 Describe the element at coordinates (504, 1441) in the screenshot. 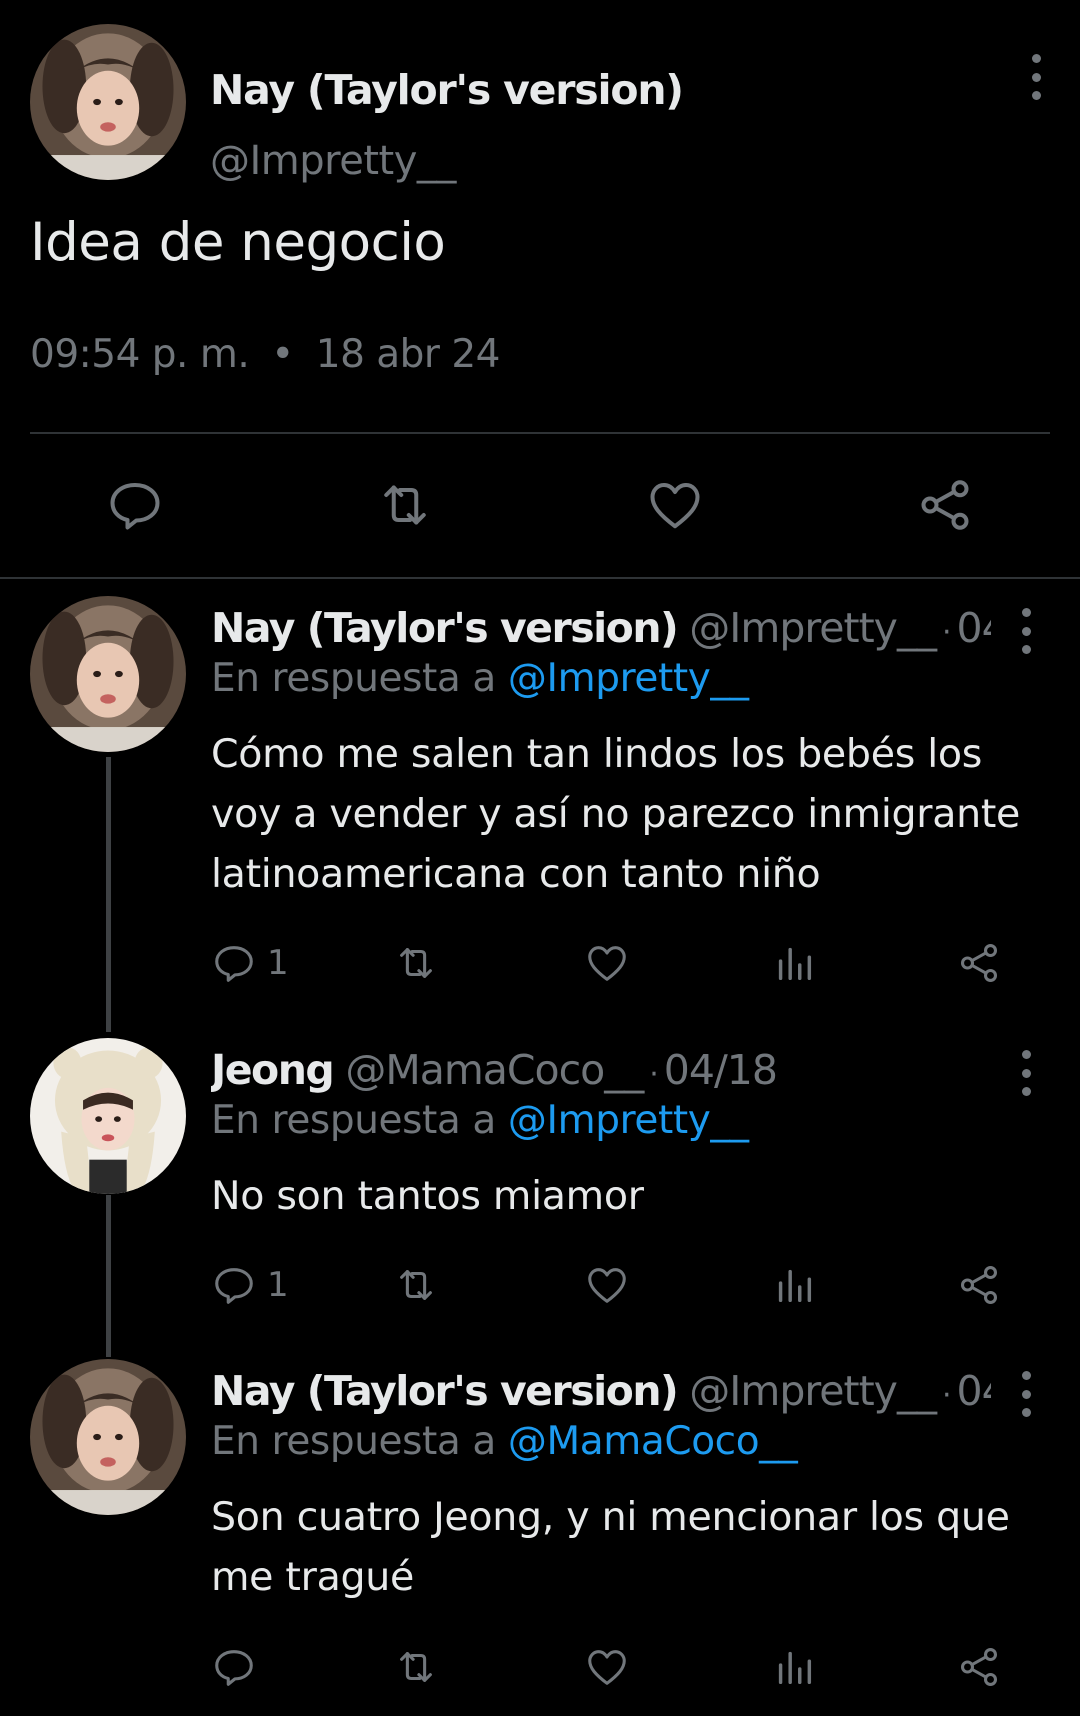

I see `replying-to: En respuesta a @MamaCoco__` at that location.